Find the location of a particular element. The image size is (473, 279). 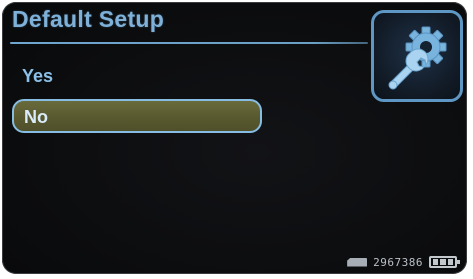

battery-icon is located at coordinates (444, 262).